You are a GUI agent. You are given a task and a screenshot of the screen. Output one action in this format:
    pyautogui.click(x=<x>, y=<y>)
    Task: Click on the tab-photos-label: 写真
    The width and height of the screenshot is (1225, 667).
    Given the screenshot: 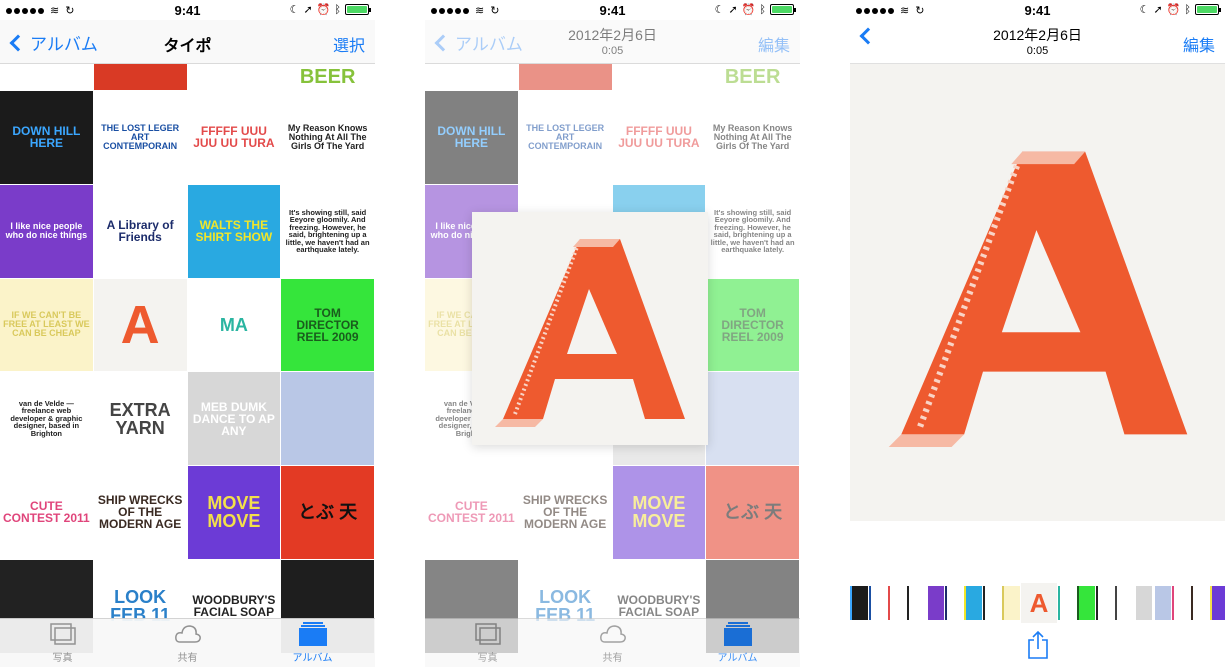 What is the action you would take?
    pyautogui.click(x=62, y=658)
    